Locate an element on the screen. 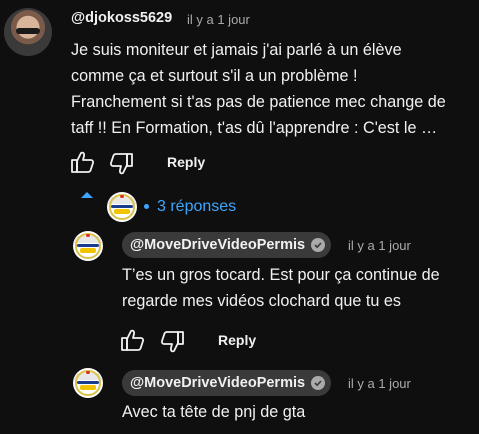 The image size is (479, 434). reply-1-timestamp: il y a 1 jour is located at coordinates (379, 245).